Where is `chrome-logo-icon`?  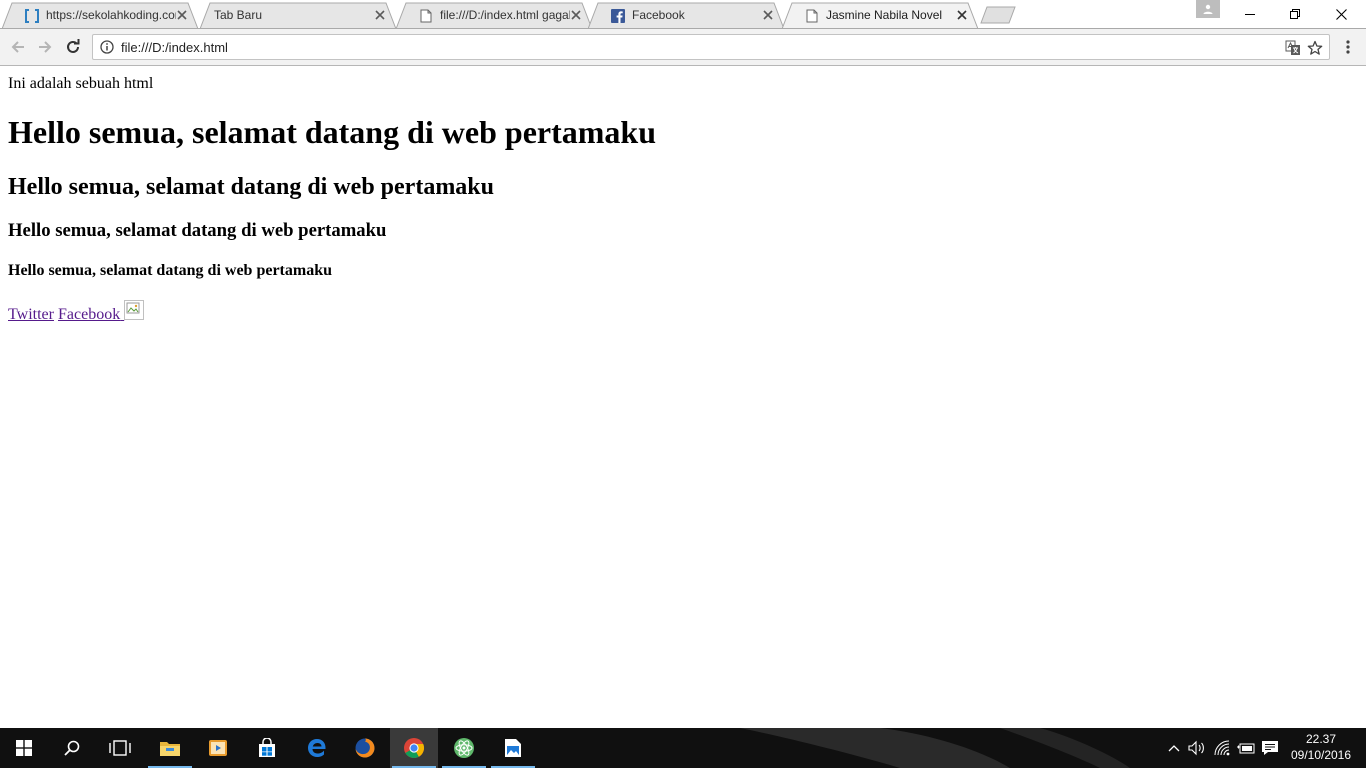
chrome-logo-icon is located at coordinates (414, 748).